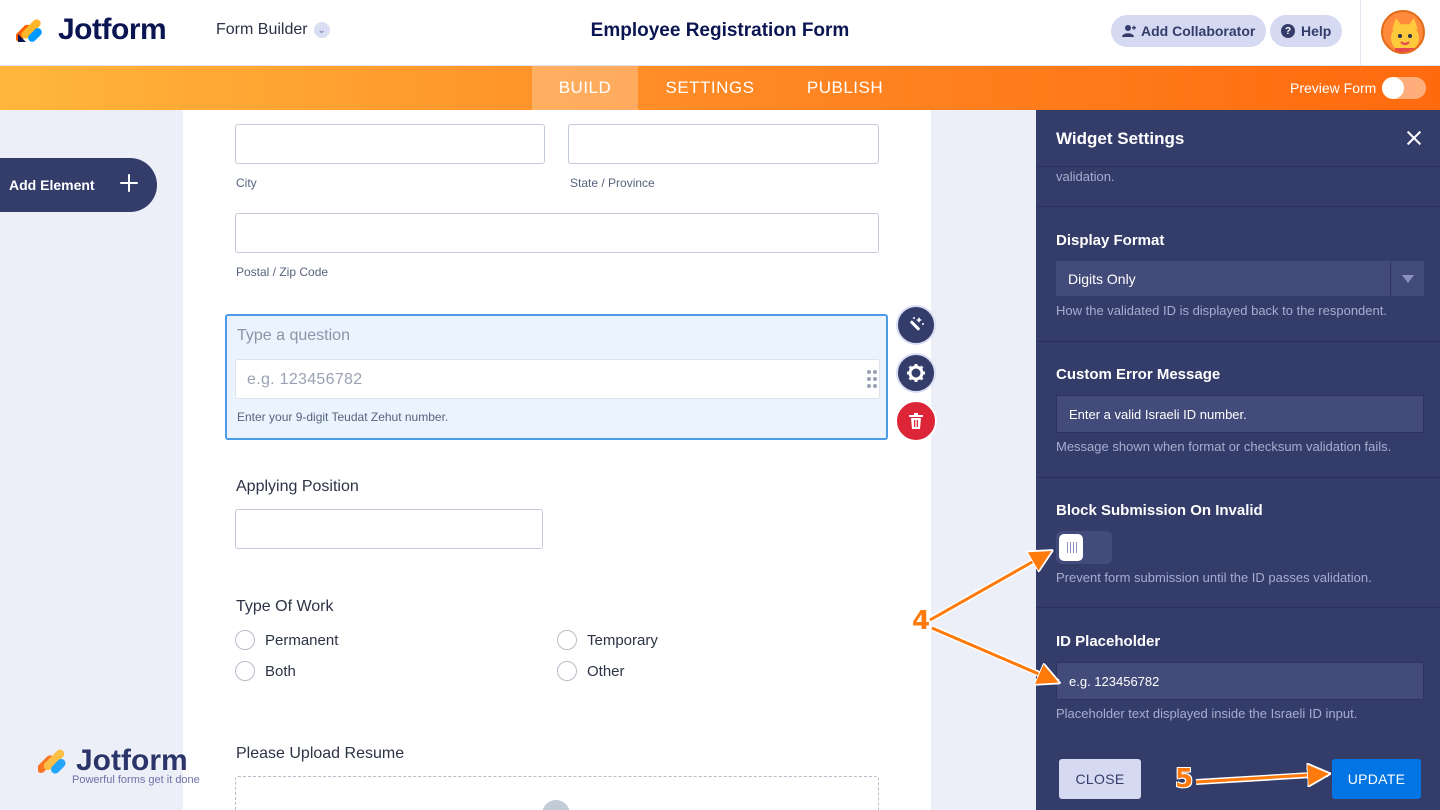 This screenshot has width=1440, height=810. I want to click on add-element-label: Add Element, so click(52, 185).